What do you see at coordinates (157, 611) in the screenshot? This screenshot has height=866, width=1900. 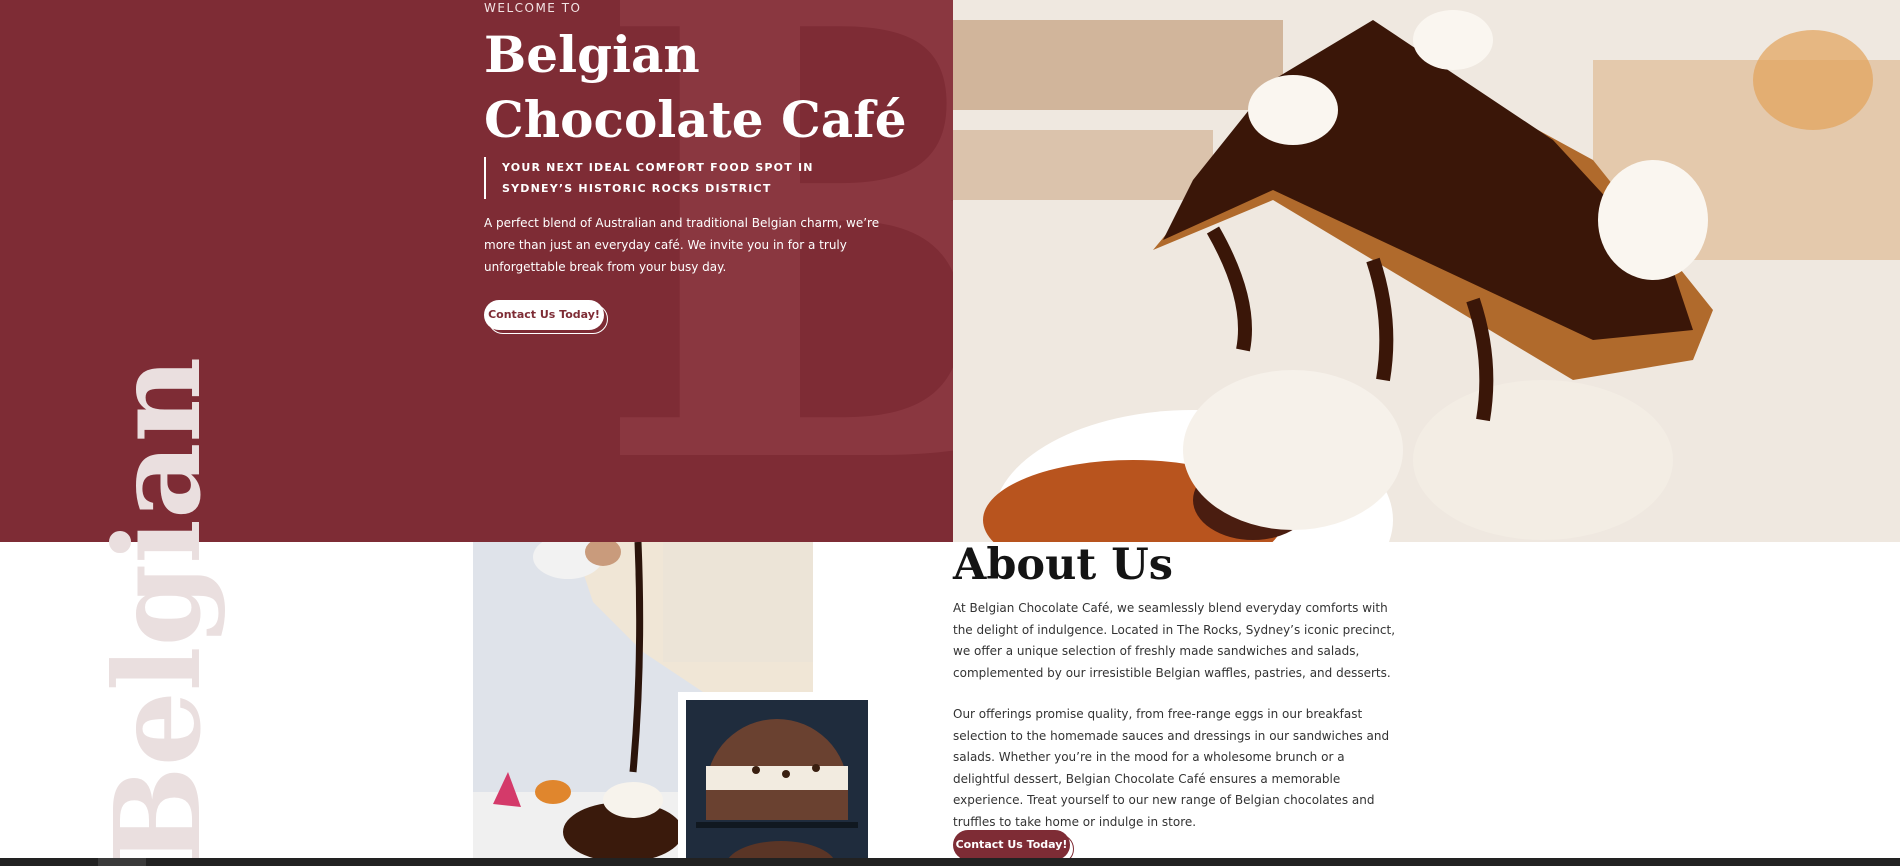 I see `decorative-word-belgian: Belgian` at bounding box center [157, 611].